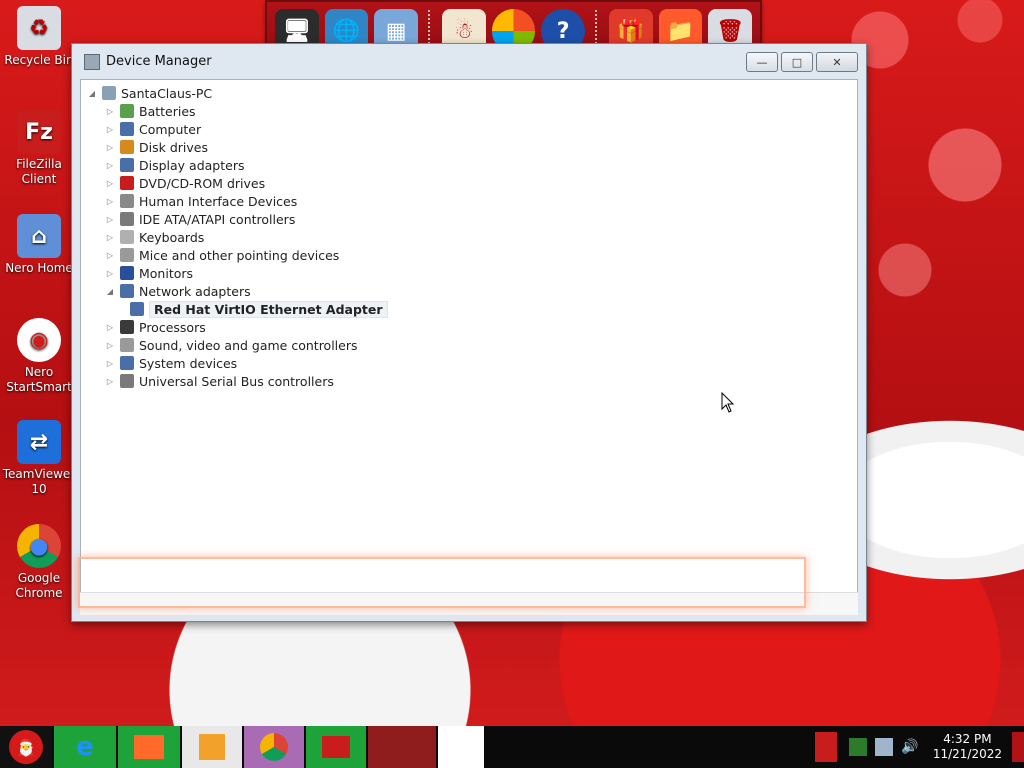  Describe the element at coordinates (39, 585) in the screenshot. I see `desktop-icon-label: Google Chrome` at that location.